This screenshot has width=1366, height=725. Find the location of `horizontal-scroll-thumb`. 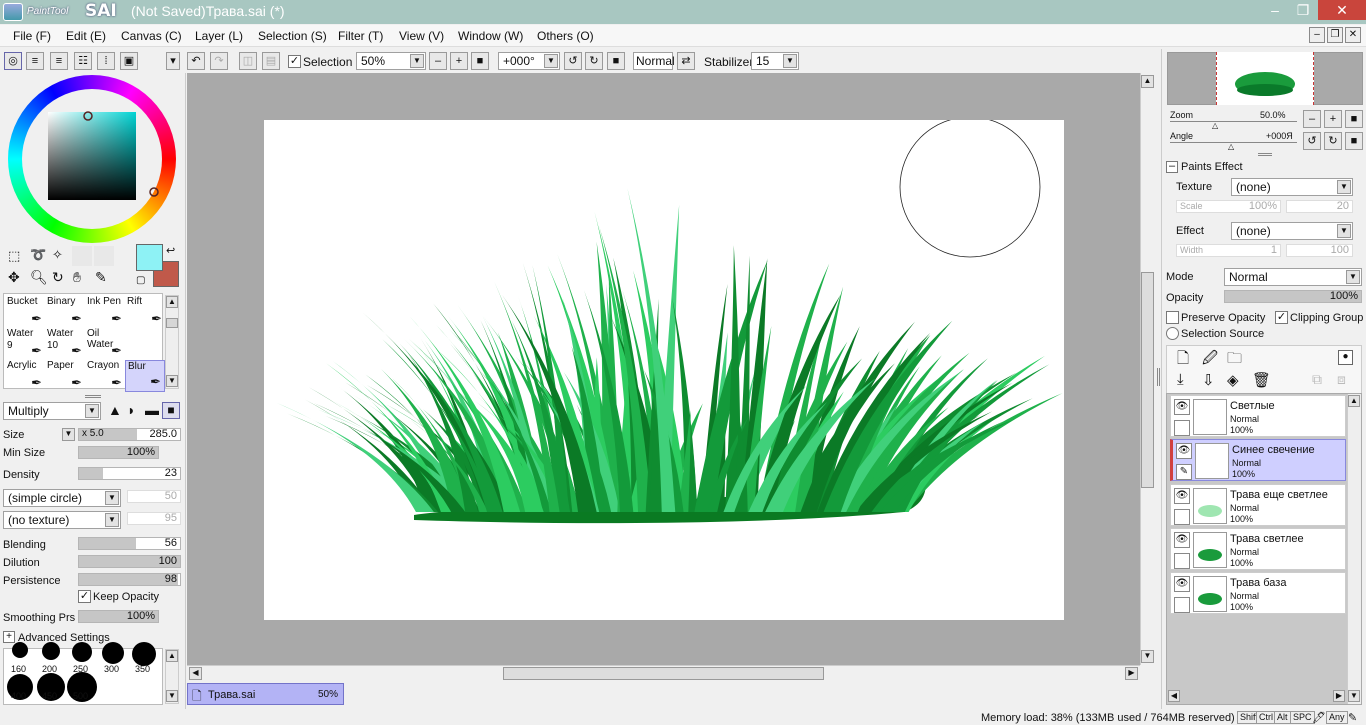

horizontal-scroll-thumb is located at coordinates (663, 673).